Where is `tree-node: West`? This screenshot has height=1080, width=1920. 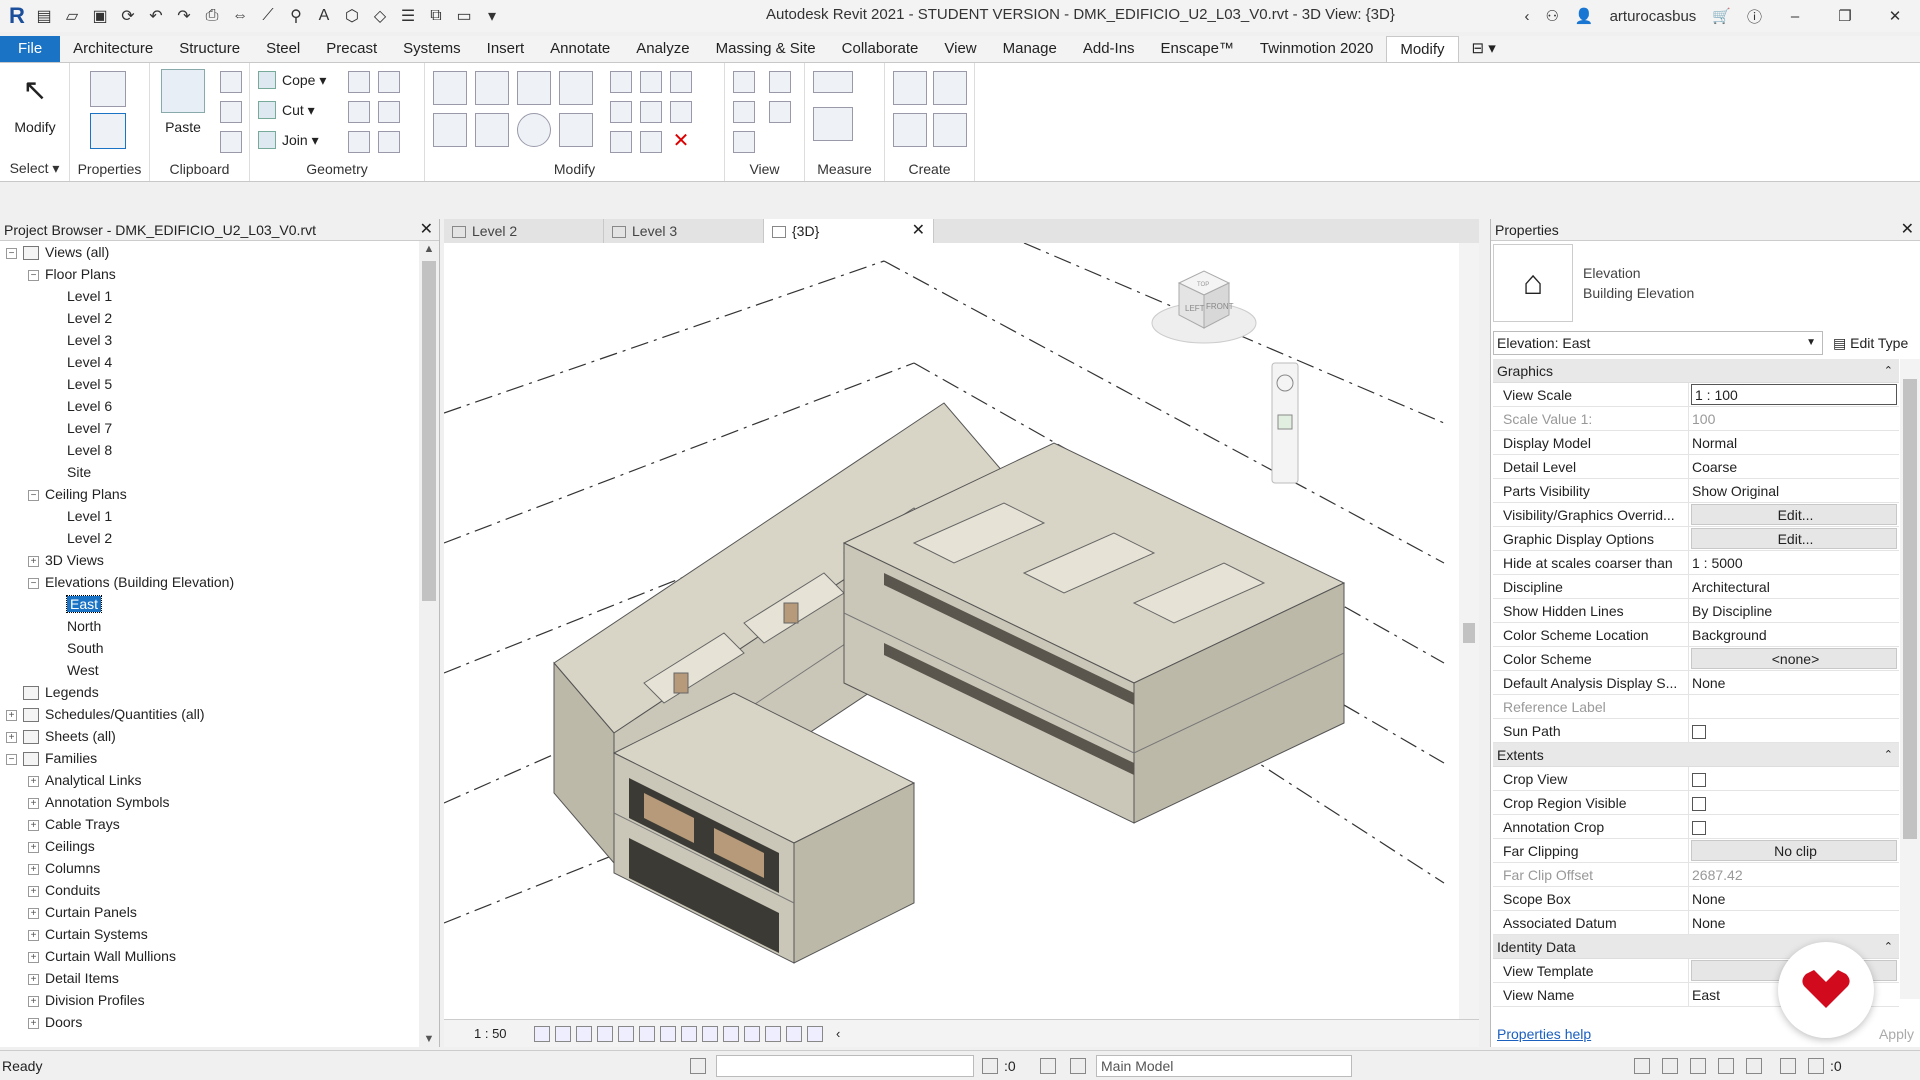 tree-node: West is located at coordinates (209, 670).